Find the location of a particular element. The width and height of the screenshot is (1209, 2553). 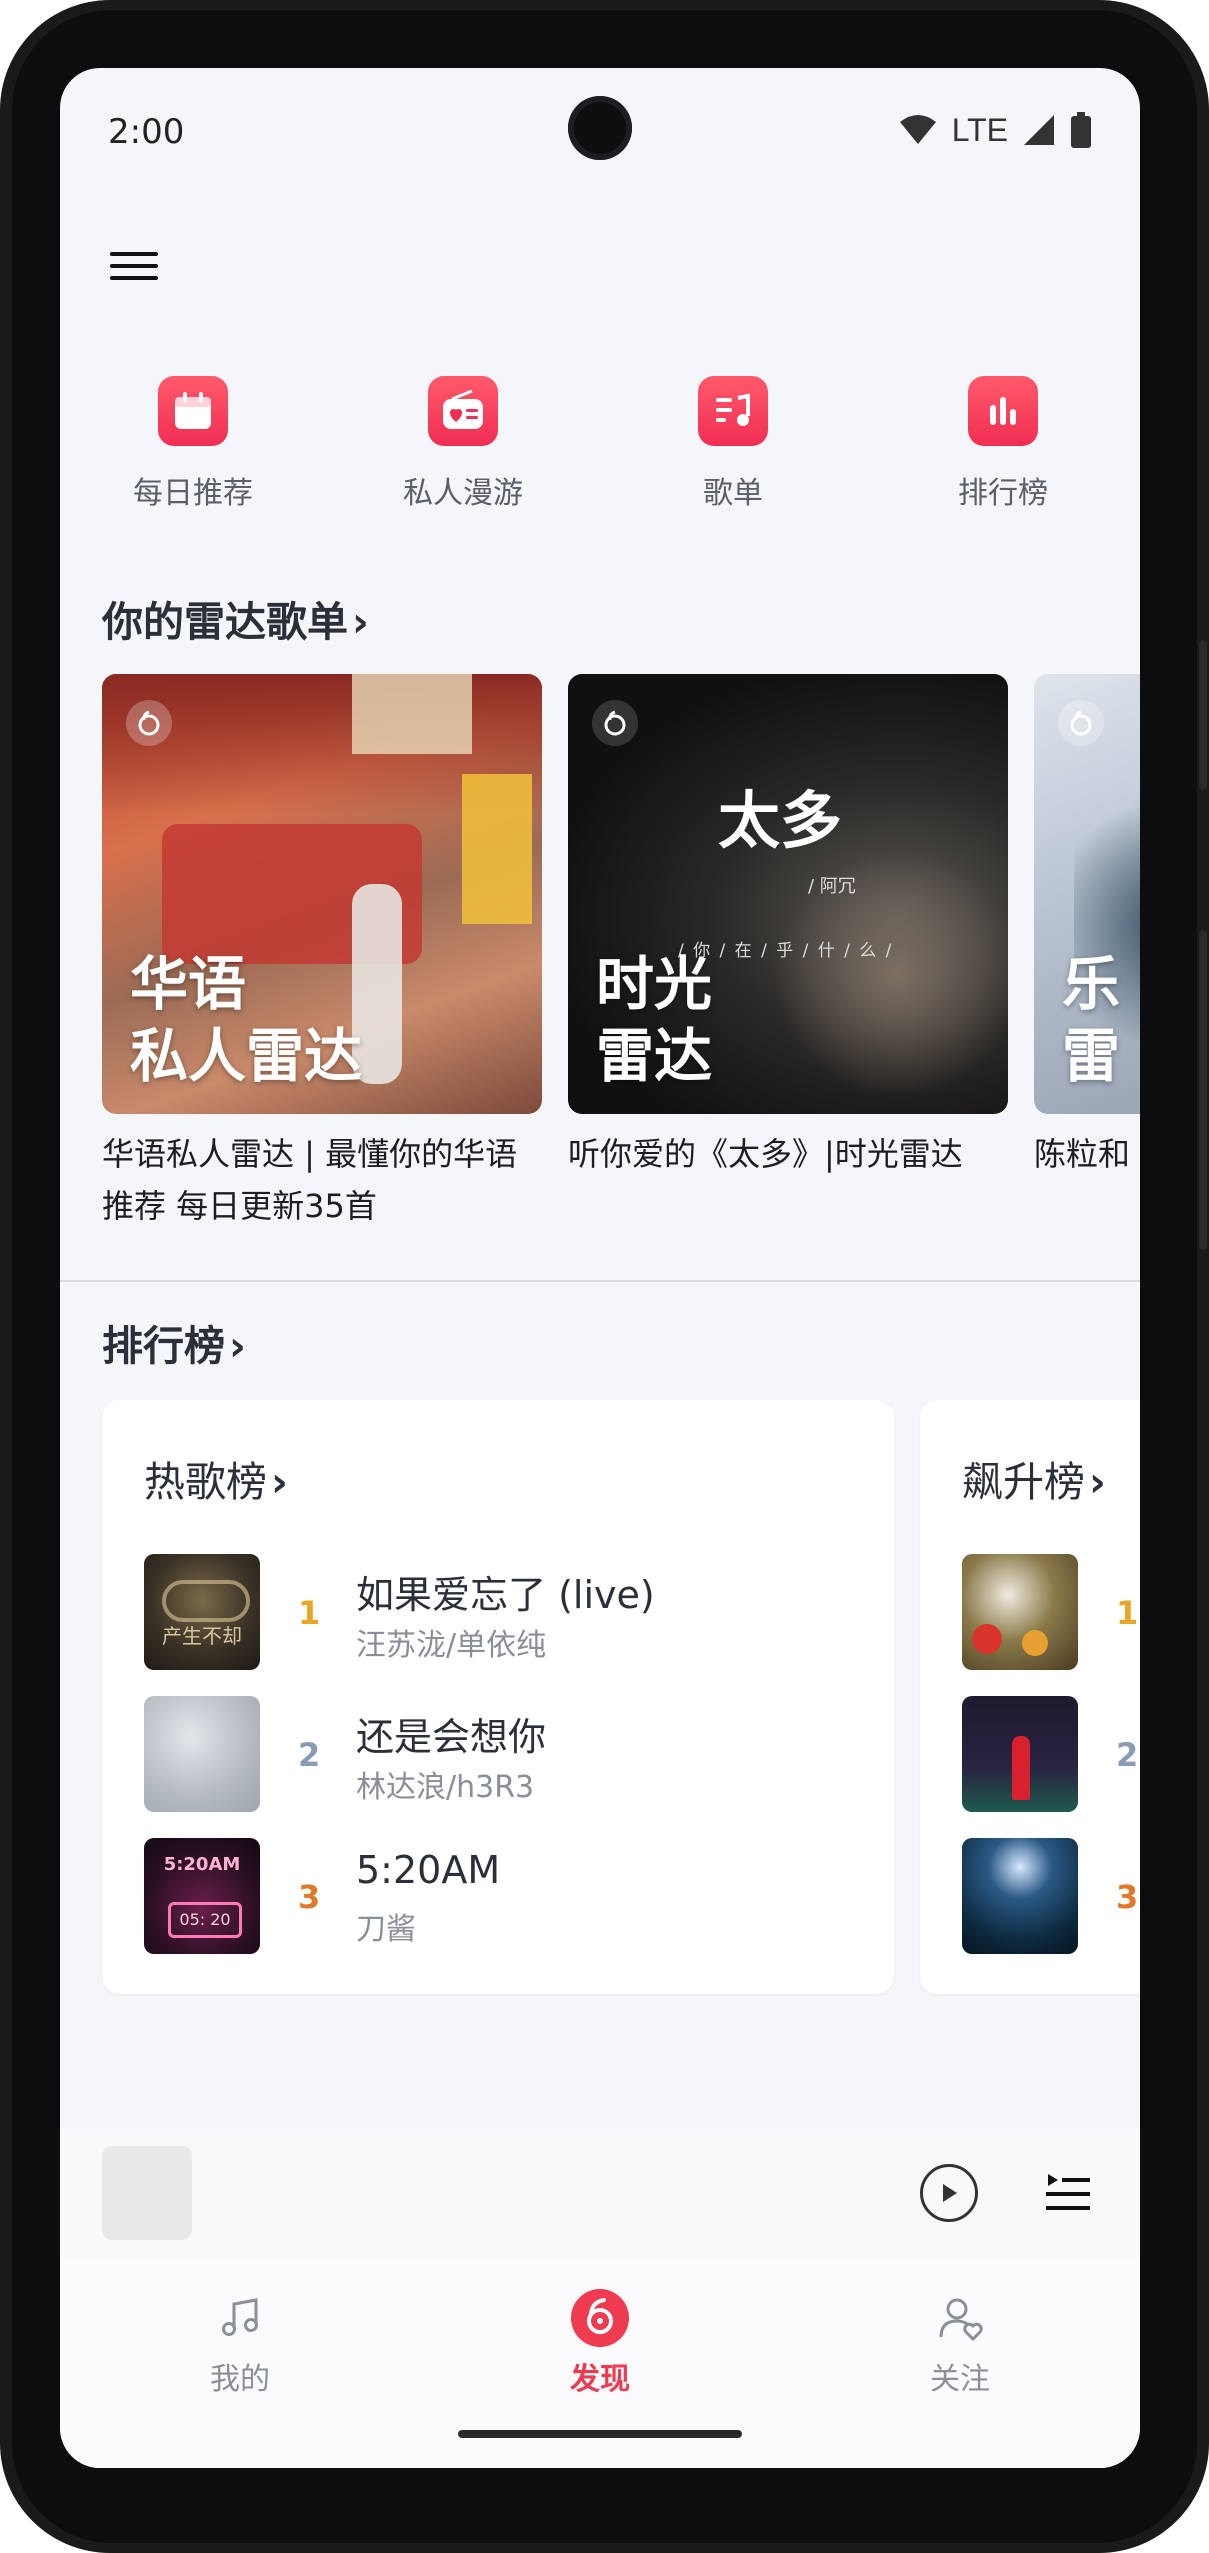

tab-discover: 发现 is located at coordinates (600, 2342).